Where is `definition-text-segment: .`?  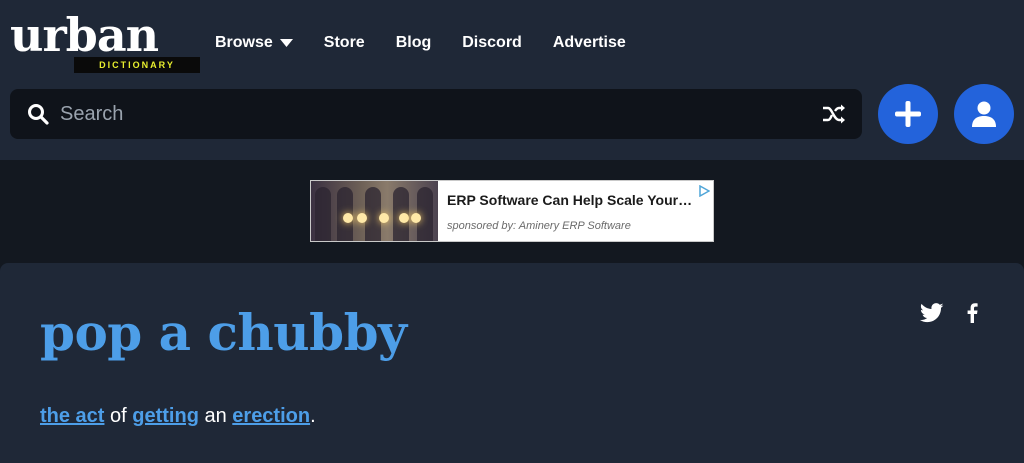
definition-text-segment: . is located at coordinates (313, 416).